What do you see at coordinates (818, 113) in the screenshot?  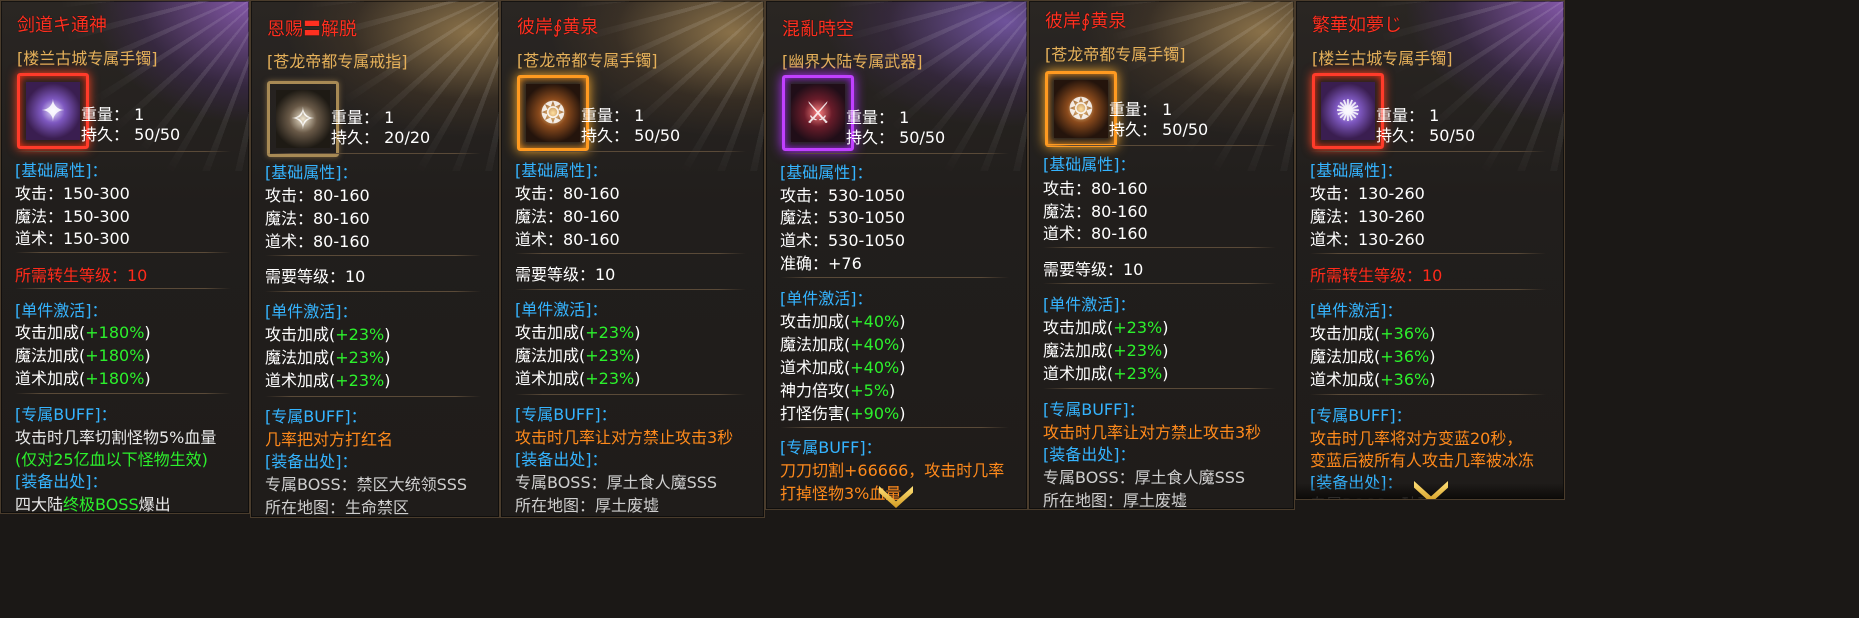 I see `sword-icon: ⚔` at bounding box center [818, 113].